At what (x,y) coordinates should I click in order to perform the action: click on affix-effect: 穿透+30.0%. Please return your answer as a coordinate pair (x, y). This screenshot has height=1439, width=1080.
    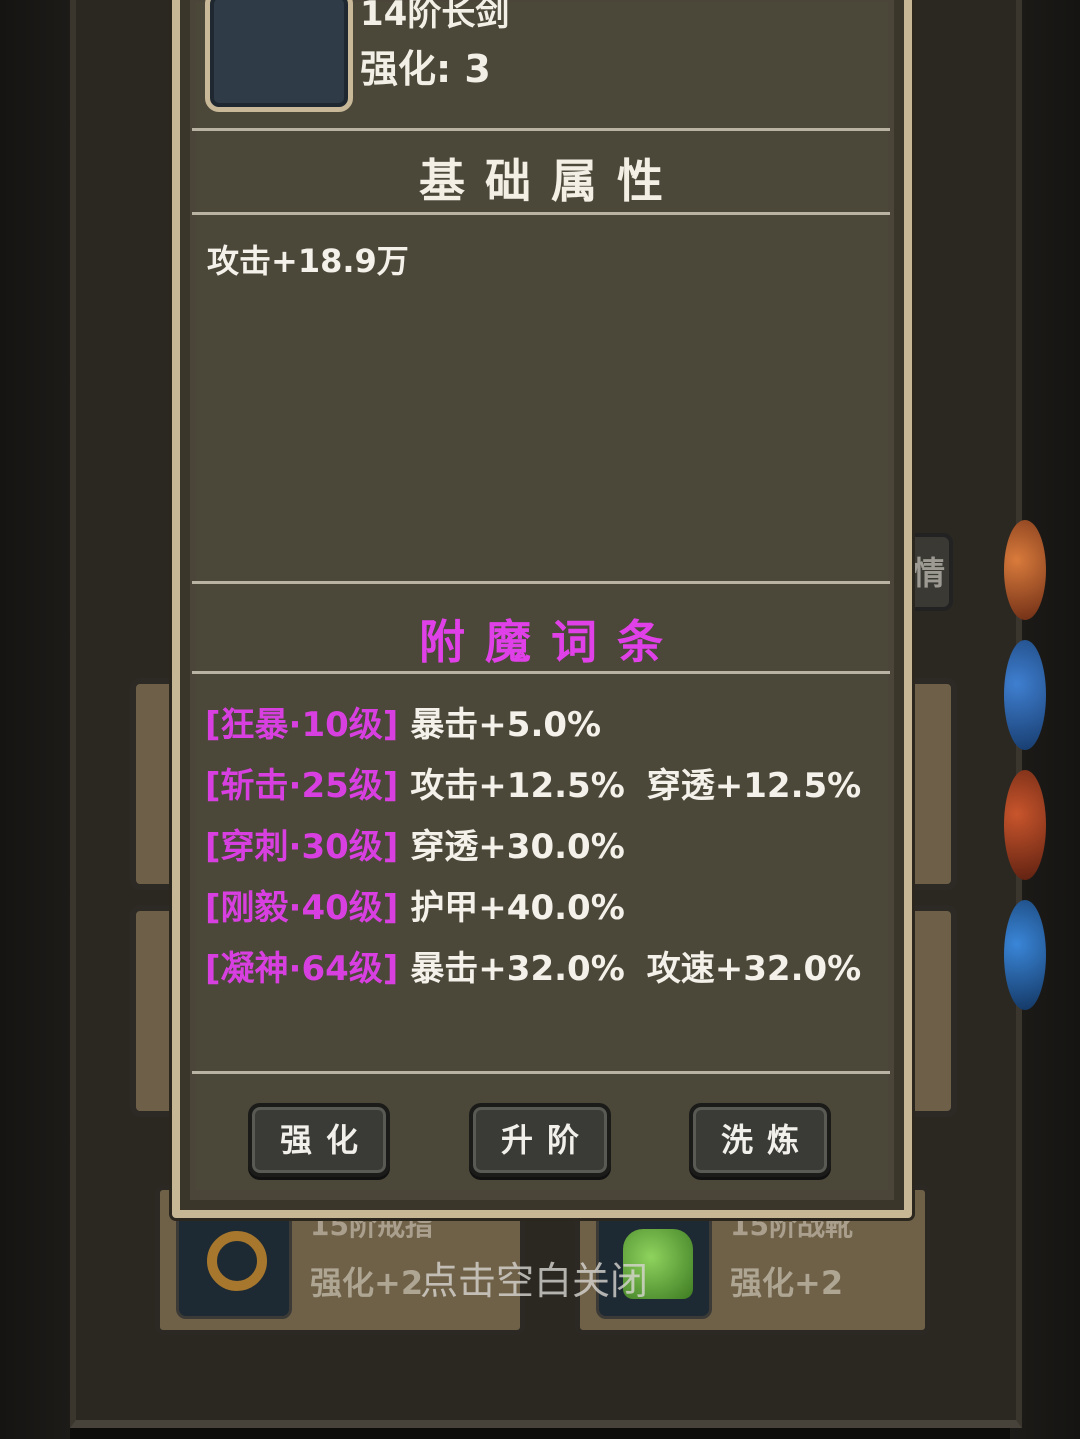
    Looking at the image, I should click on (517, 847).